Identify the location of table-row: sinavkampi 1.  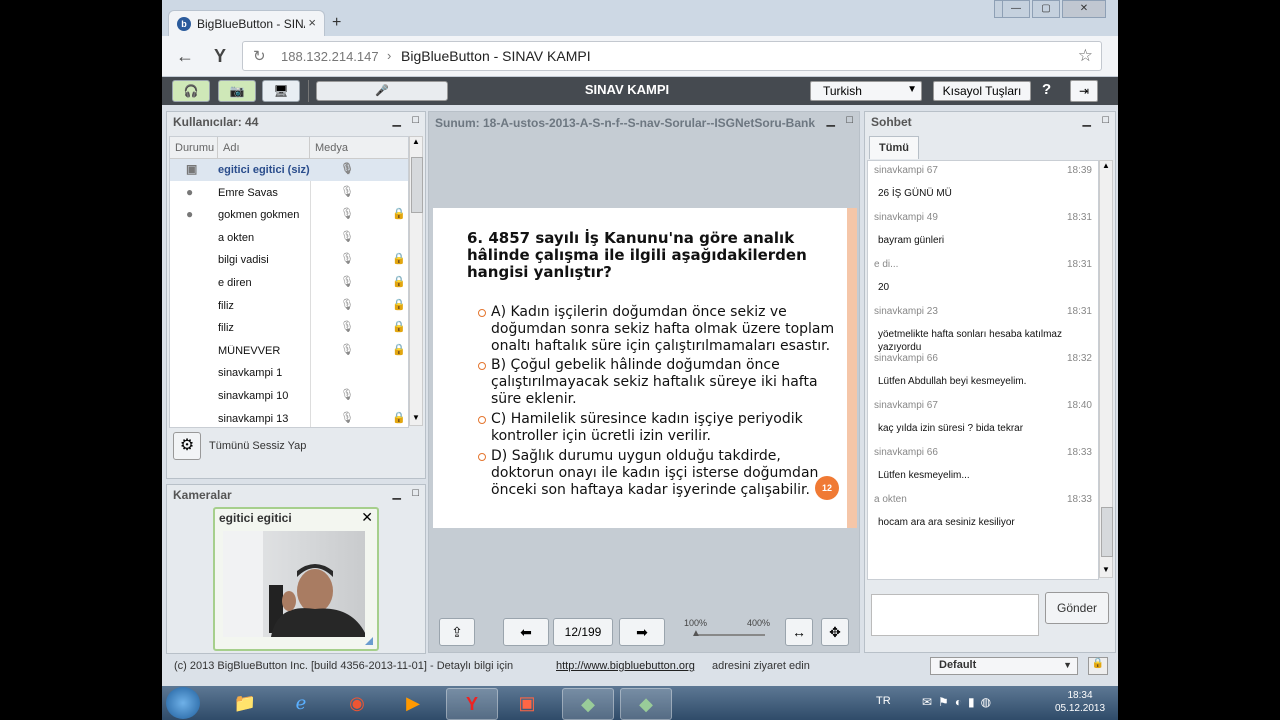
(289, 373).